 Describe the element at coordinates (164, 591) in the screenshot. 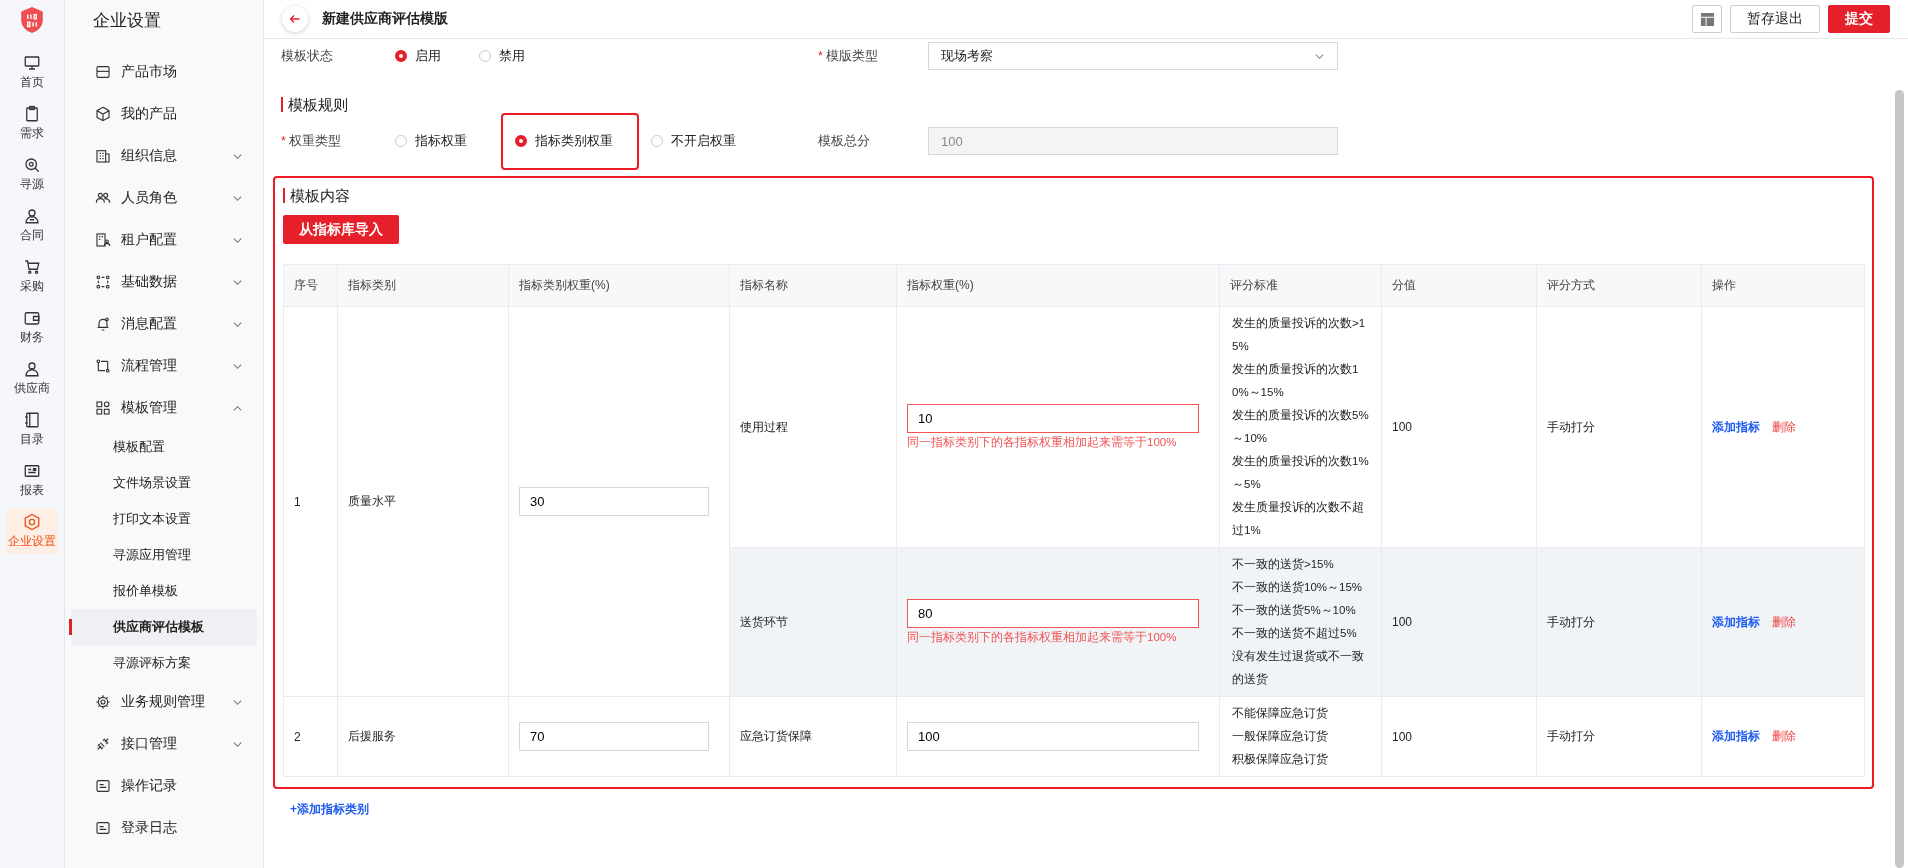

I see `sidebar-subitem: 报价单模板` at that location.